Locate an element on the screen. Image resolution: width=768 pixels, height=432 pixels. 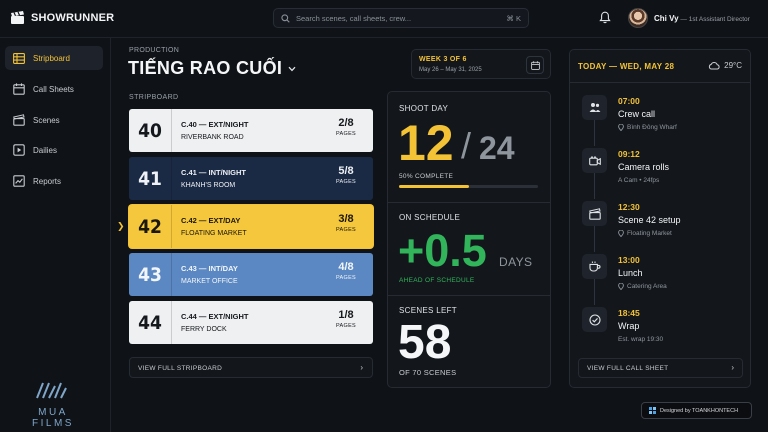
strip-location: MARKET OFFICE is located at coordinates (209, 281).